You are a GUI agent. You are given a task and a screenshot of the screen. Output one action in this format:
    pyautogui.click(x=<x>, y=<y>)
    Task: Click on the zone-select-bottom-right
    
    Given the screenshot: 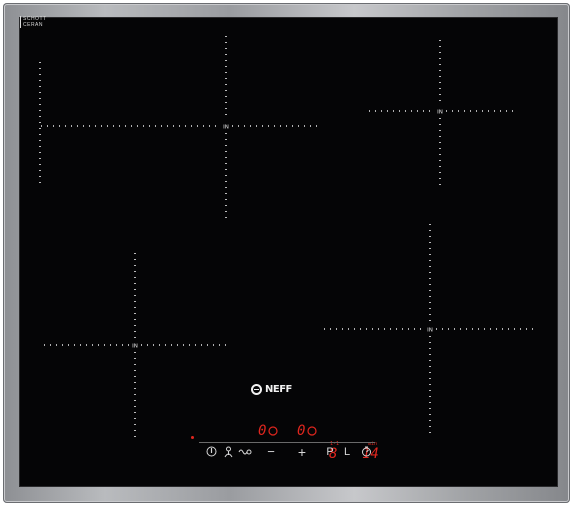 What is the action you would take?
    pyautogui.click(x=430, y=329)
    